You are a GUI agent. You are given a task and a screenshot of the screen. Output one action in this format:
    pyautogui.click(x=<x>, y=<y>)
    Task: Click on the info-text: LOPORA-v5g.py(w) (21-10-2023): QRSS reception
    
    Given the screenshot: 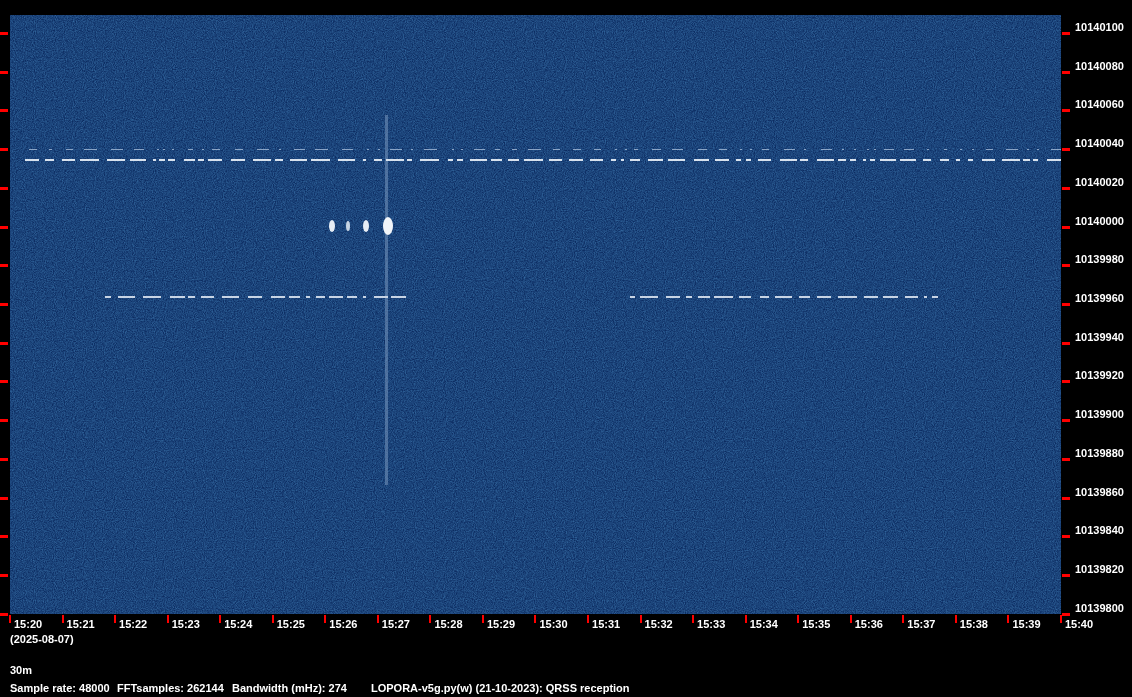 What is the action you would take?
    pyautogui.click(x=501, y=688)
    